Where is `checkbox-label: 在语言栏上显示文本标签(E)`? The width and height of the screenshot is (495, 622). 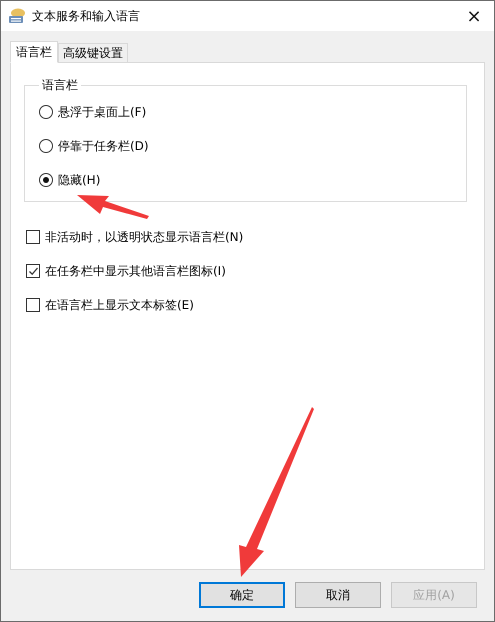 checkbox-label: 在语言栏上显示文本标签(E) is located at coordinates (119, 305).